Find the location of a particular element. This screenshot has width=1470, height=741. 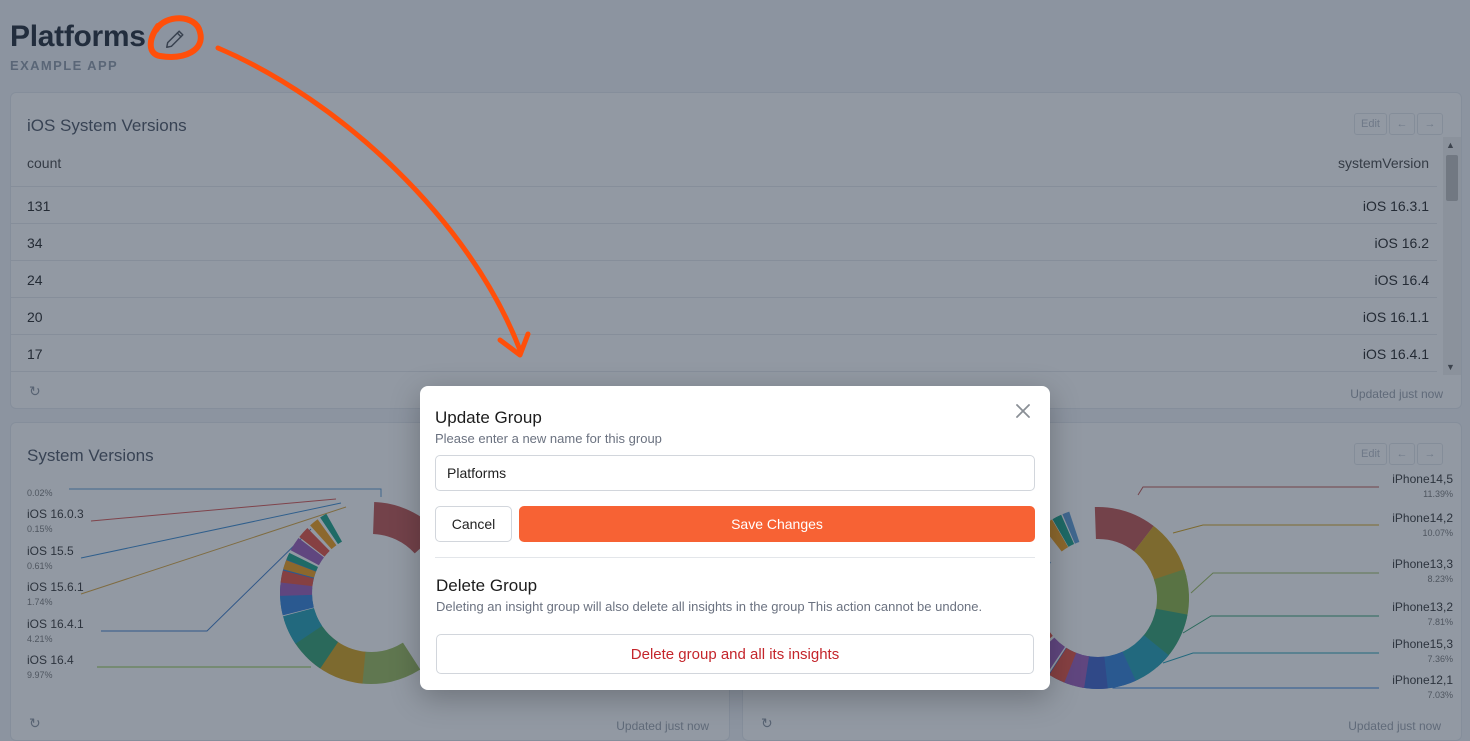

group-name-input is located at coordinates (735, 473).